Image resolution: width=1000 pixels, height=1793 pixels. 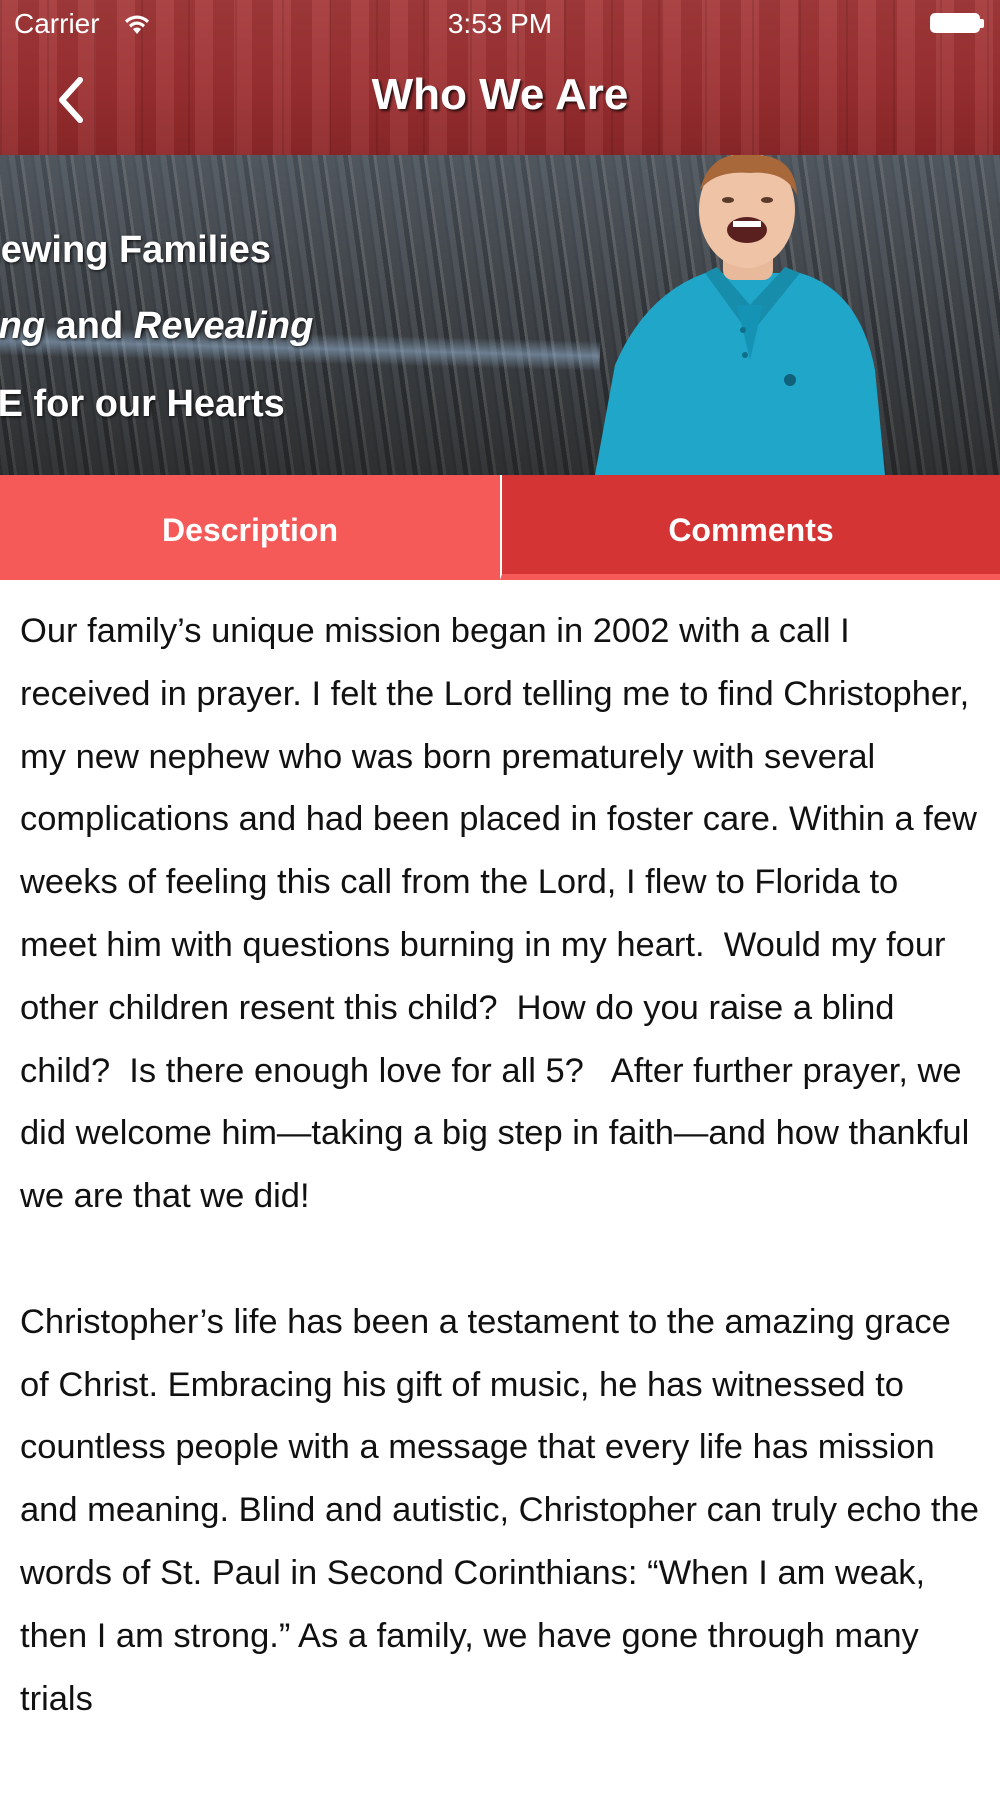 What do you see at coordinates (136, 250) in the screenshot?
I see `banner-line-1: Renewing Families` at bounding box center [136, 250].